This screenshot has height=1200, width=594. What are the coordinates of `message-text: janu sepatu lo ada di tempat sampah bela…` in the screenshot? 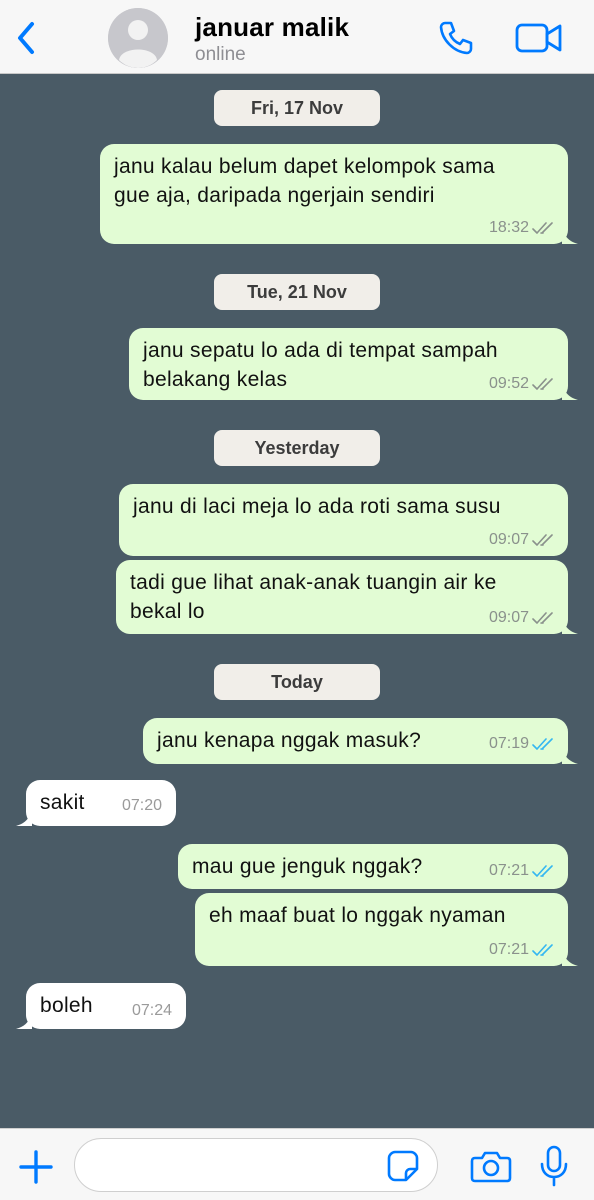 It's located at (320, 365).